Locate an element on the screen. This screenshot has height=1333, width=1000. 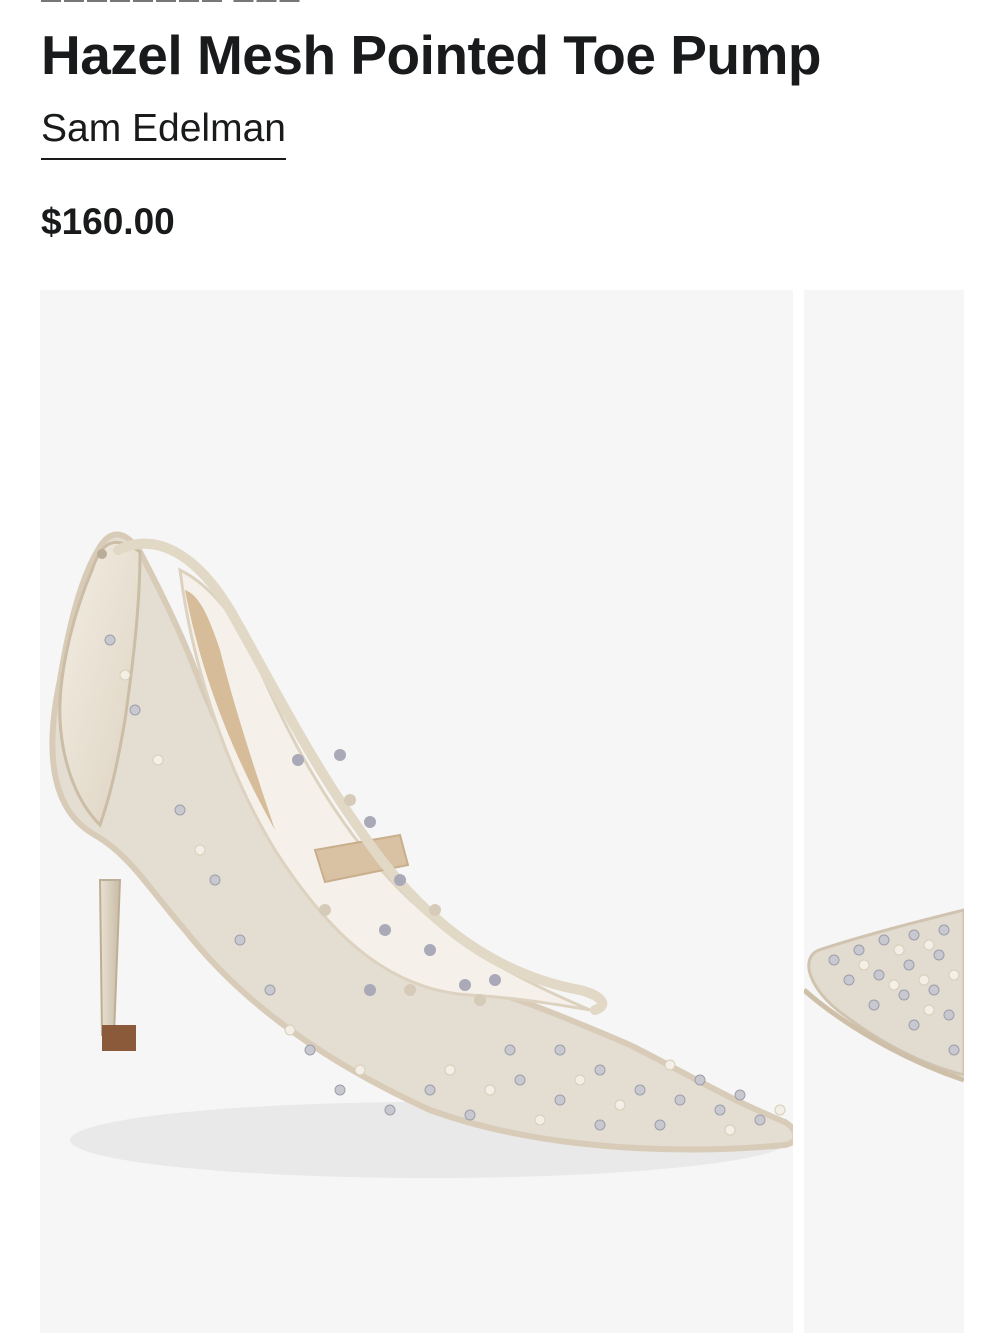
product-title: Hazel Mesh Pointed Toe Pump is located at coordinates (431, 55).